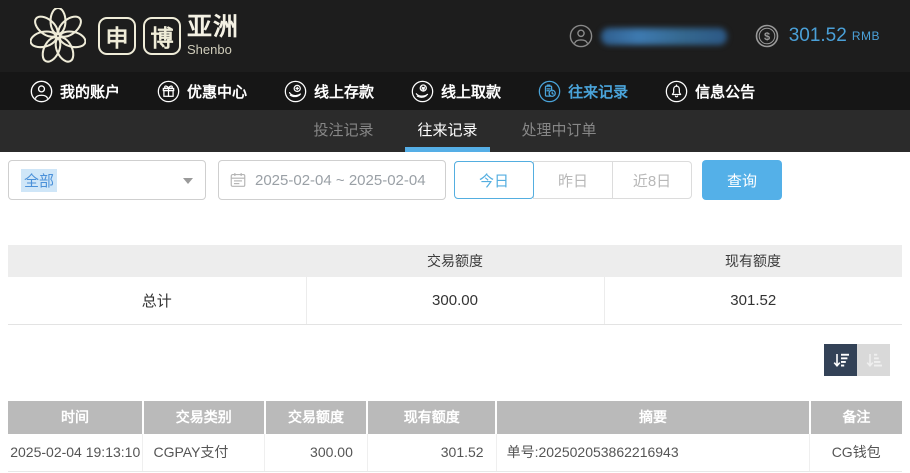  What do you see at coordinates (295, 91) in the screenshot?
I see `deposit-icon` at bounding box center [295, 91].